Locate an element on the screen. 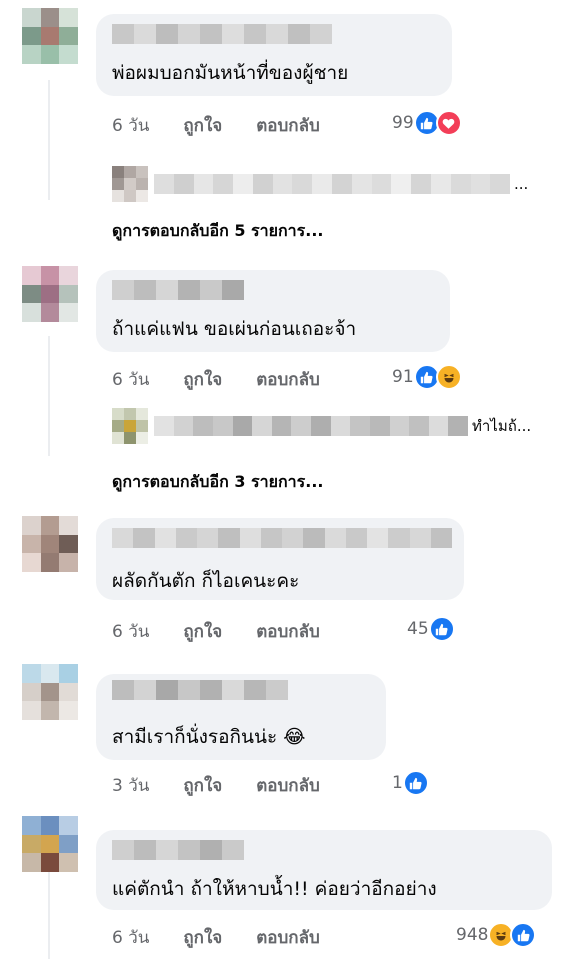  comment-bubble: สามีเราก็นั่งรอกินน่ะ 😂 is located at coordinates (241, 717).